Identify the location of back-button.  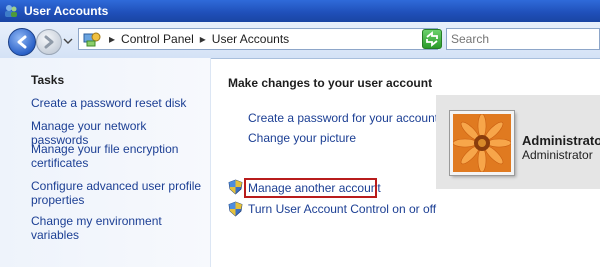
(22, 42).